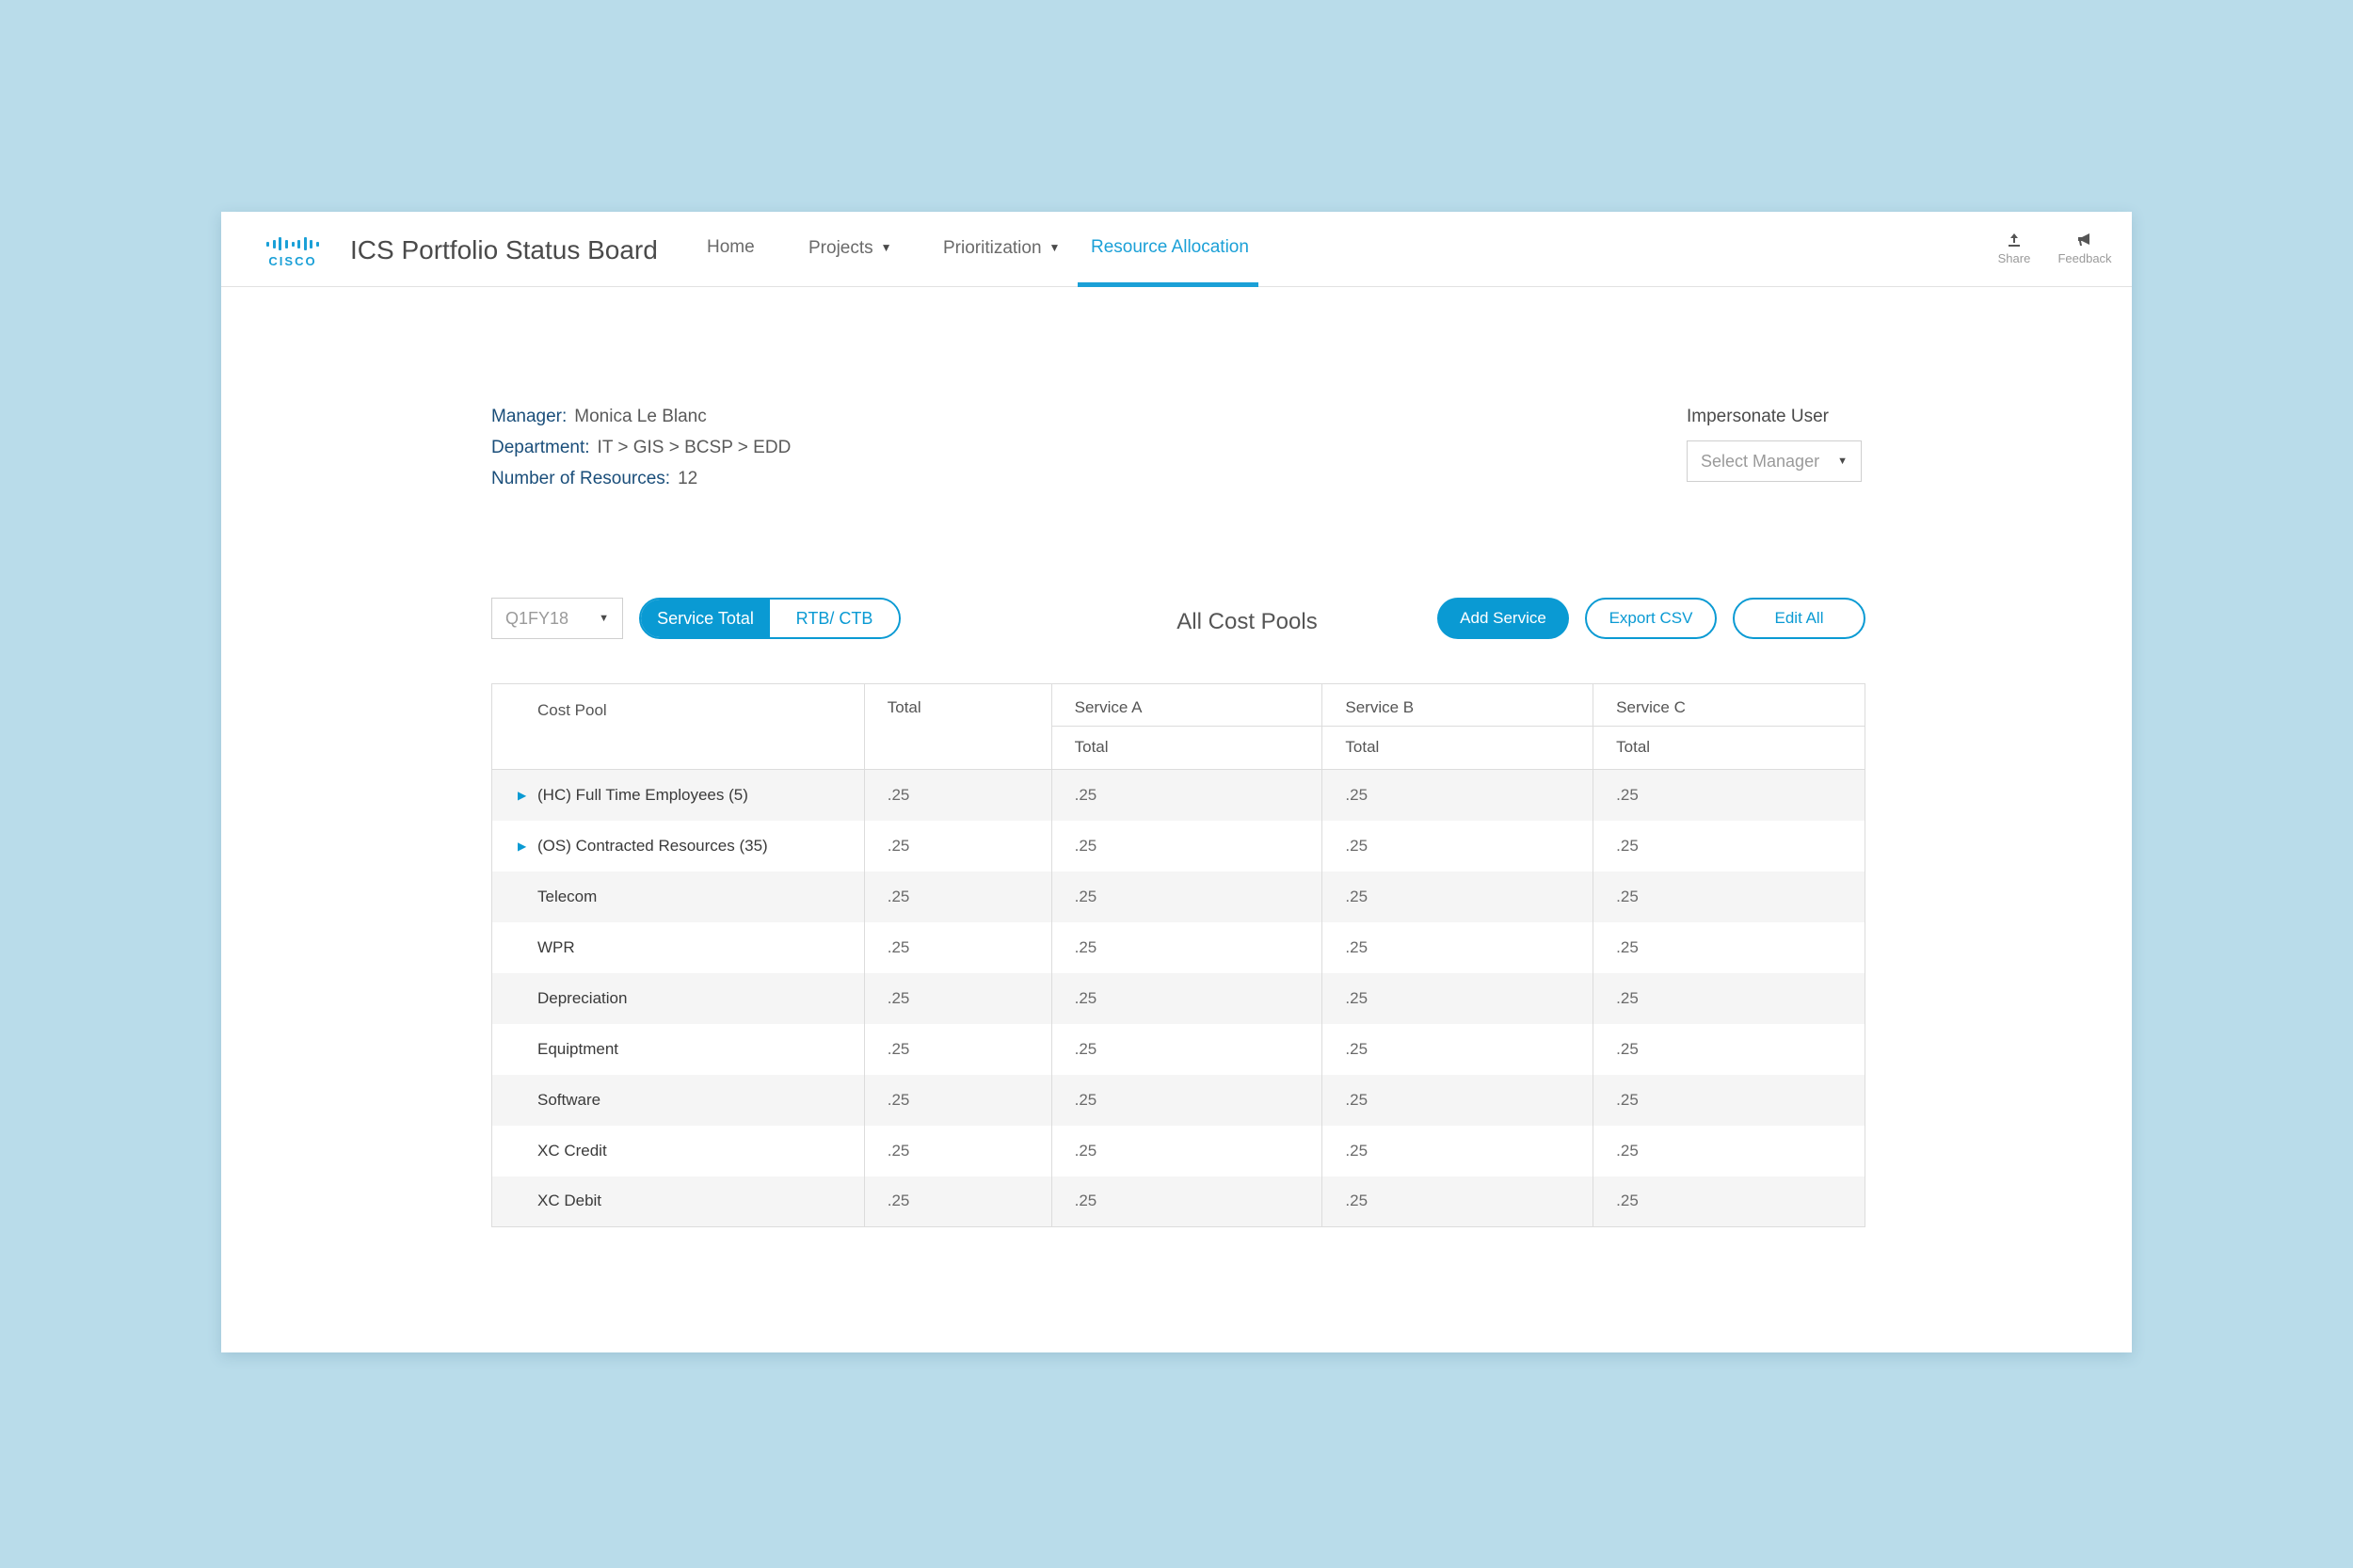 The image size is (2353, 1568). What do you see at coordinates (293, 261) in the screenshot?
I see `cisco-logo-text: CISCO` at bounding box center [293, 261].